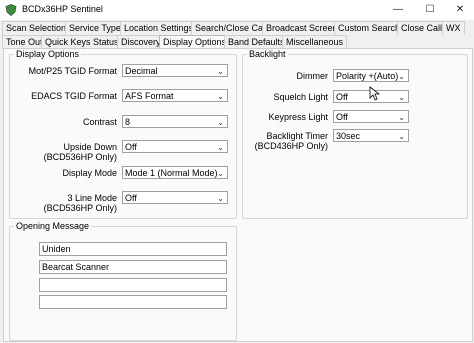  What do you see at coordinates (131, 147) in the screenshot?
I see `upside-down-value: Off` at bounding box center [131, 147].